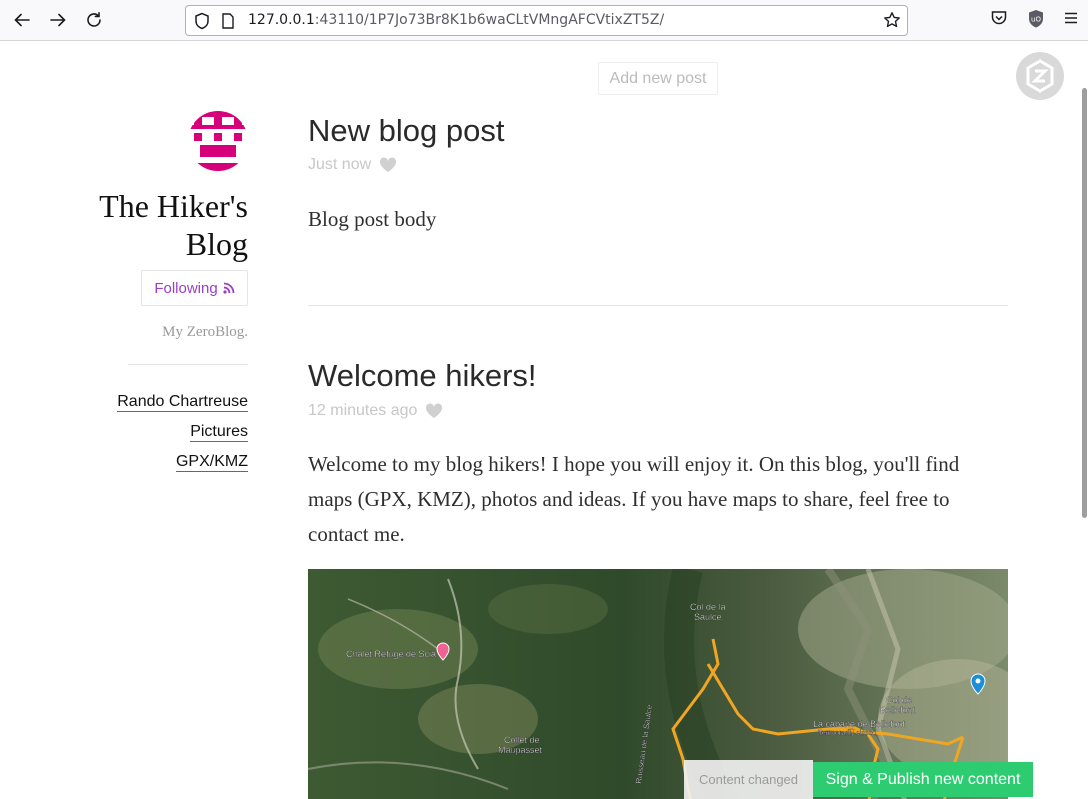  Describe the element at coordinates (658, 78) in the screenshot. I see `add-new-post-button: Add new post` at that location.